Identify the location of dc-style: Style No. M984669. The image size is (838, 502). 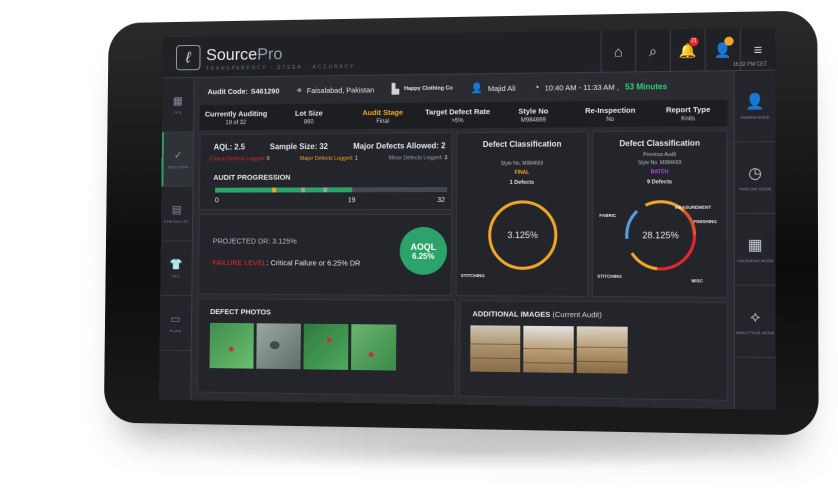
(522, 163).